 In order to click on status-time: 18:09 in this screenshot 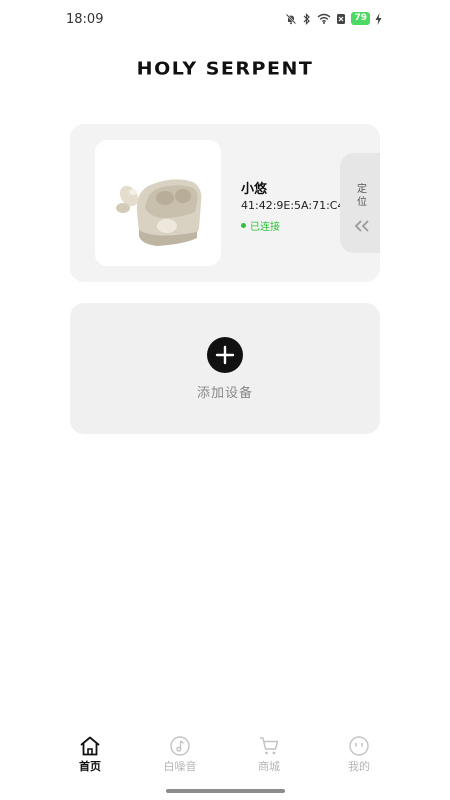, I will do `click(85, 19)`.